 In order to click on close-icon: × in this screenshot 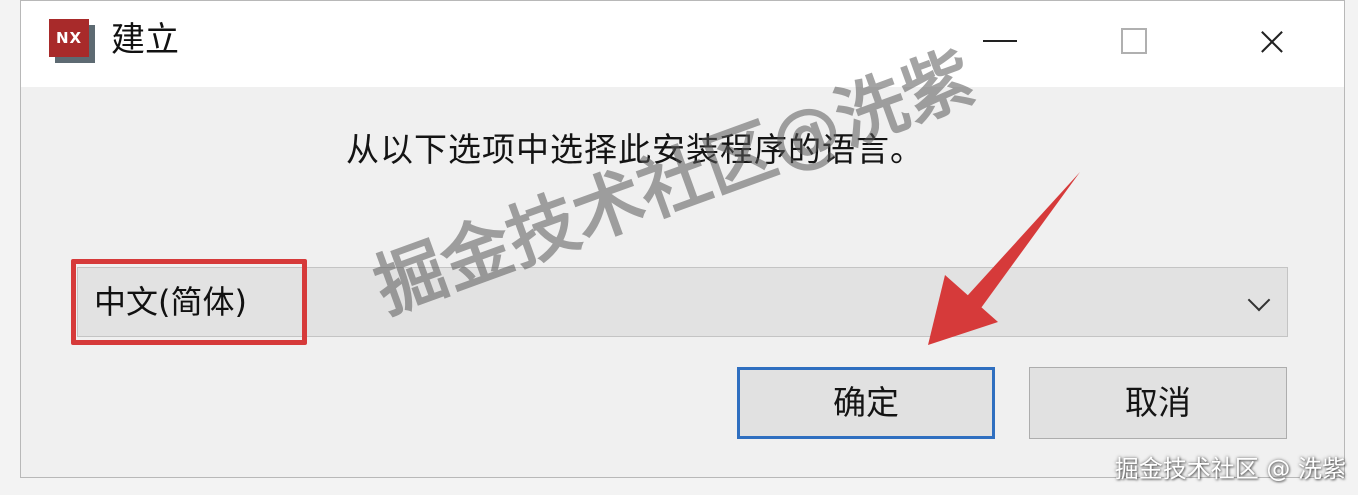, I will do `click(1272, 40)`.